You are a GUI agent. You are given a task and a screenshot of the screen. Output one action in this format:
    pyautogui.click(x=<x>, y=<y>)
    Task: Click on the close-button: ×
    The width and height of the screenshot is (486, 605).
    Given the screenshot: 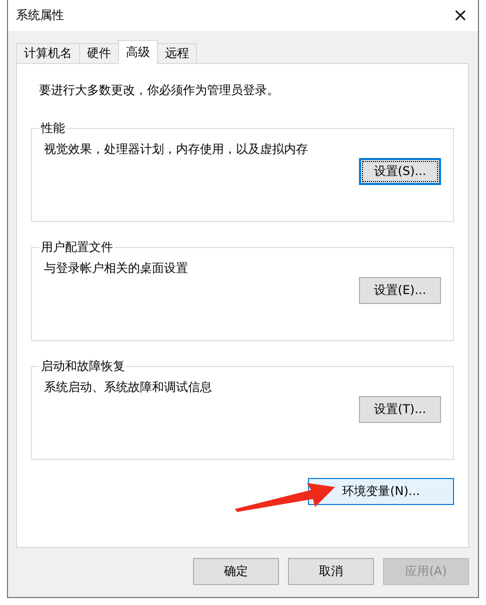 What is the action you would take?
    pyautogui.click(x=460, y=15)
    